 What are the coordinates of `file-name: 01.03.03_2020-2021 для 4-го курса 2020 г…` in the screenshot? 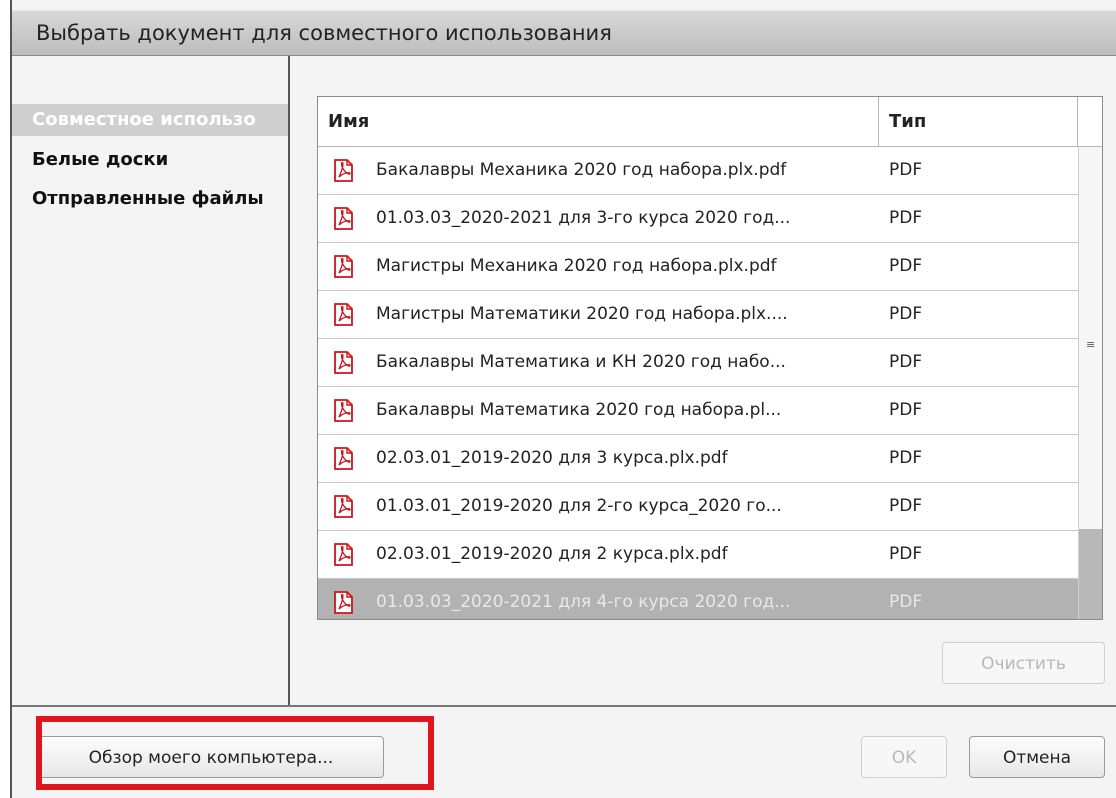 It's located at (583, 602).